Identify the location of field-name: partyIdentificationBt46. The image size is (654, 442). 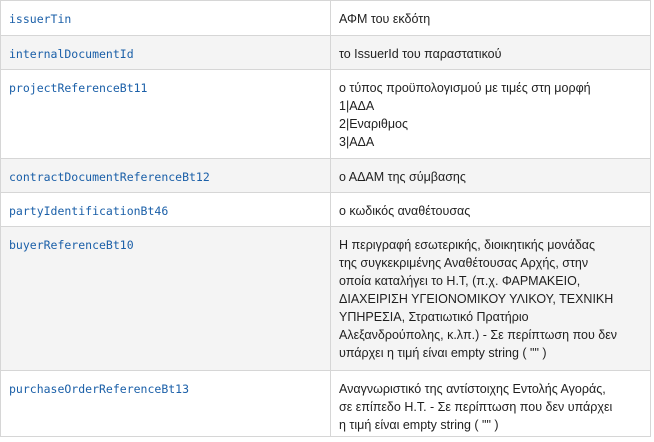
(165, 209).